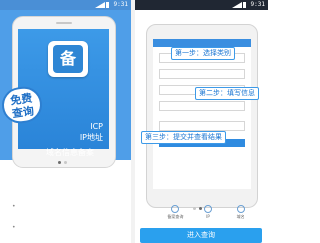  Describe the element at coordinates (70, 152) in the screenshot. I see `banner-caption: 域名信息备案` at that location.